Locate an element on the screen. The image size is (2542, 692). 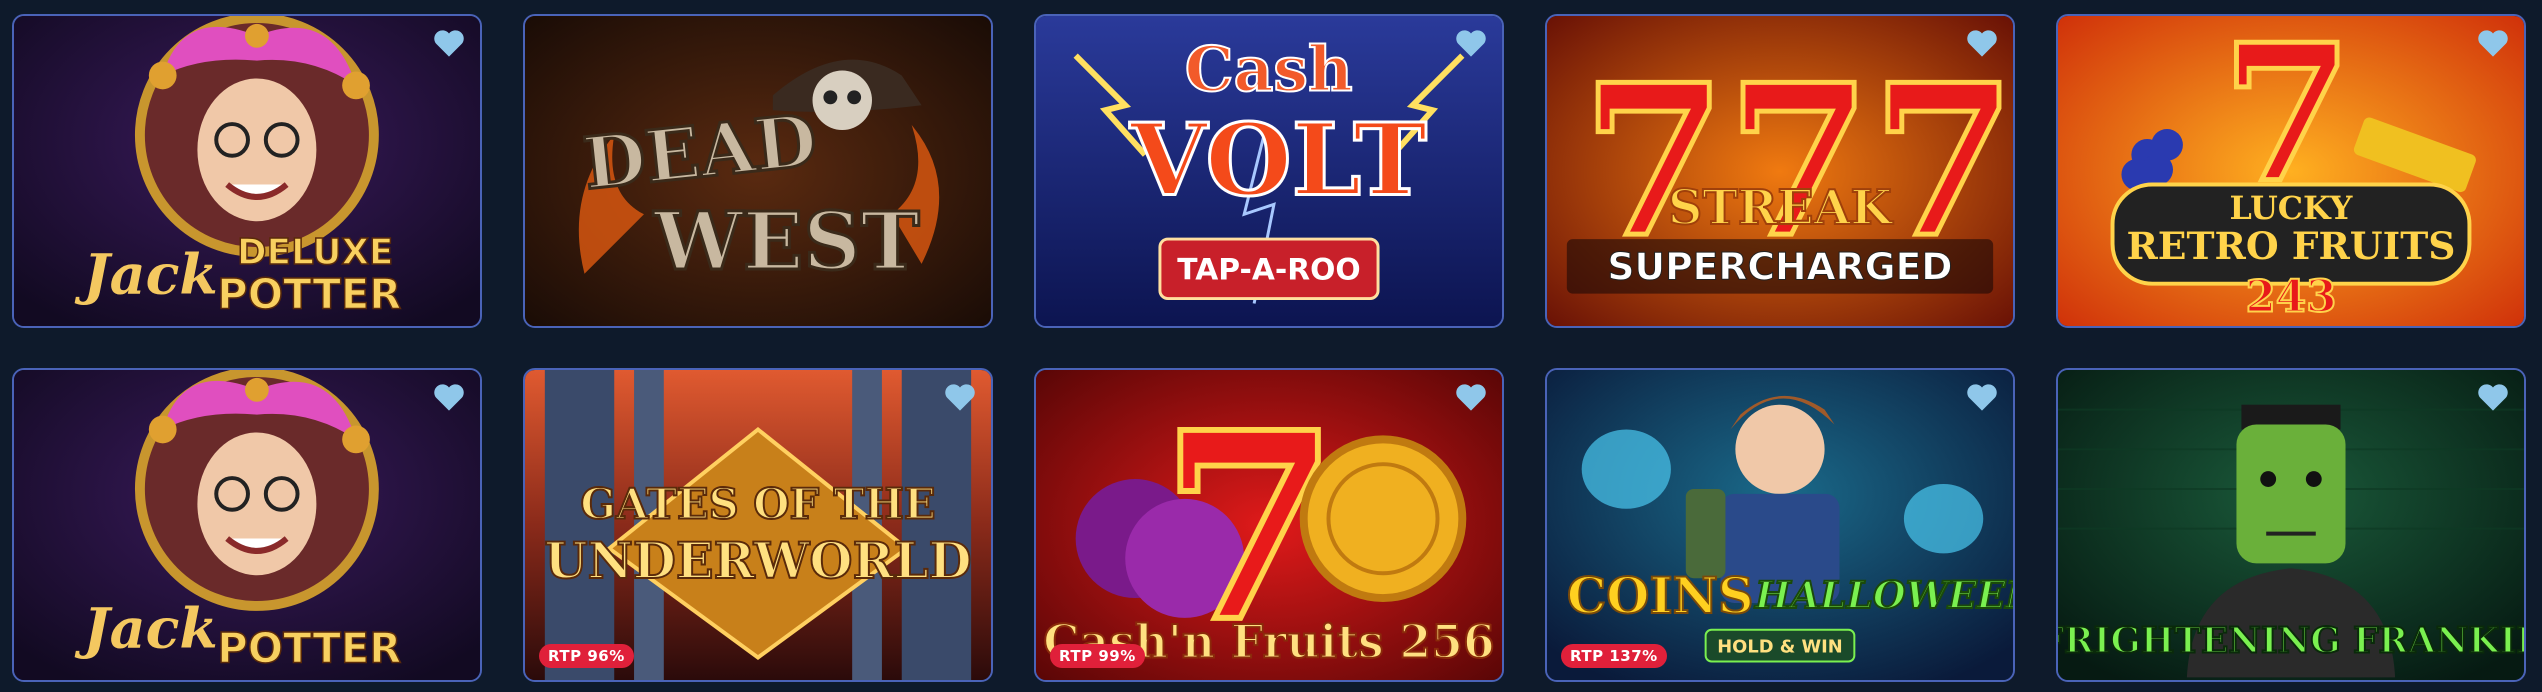
game-thumbnail: GATES OF THE UNDERWORLD is located at coordinates (758, 525).